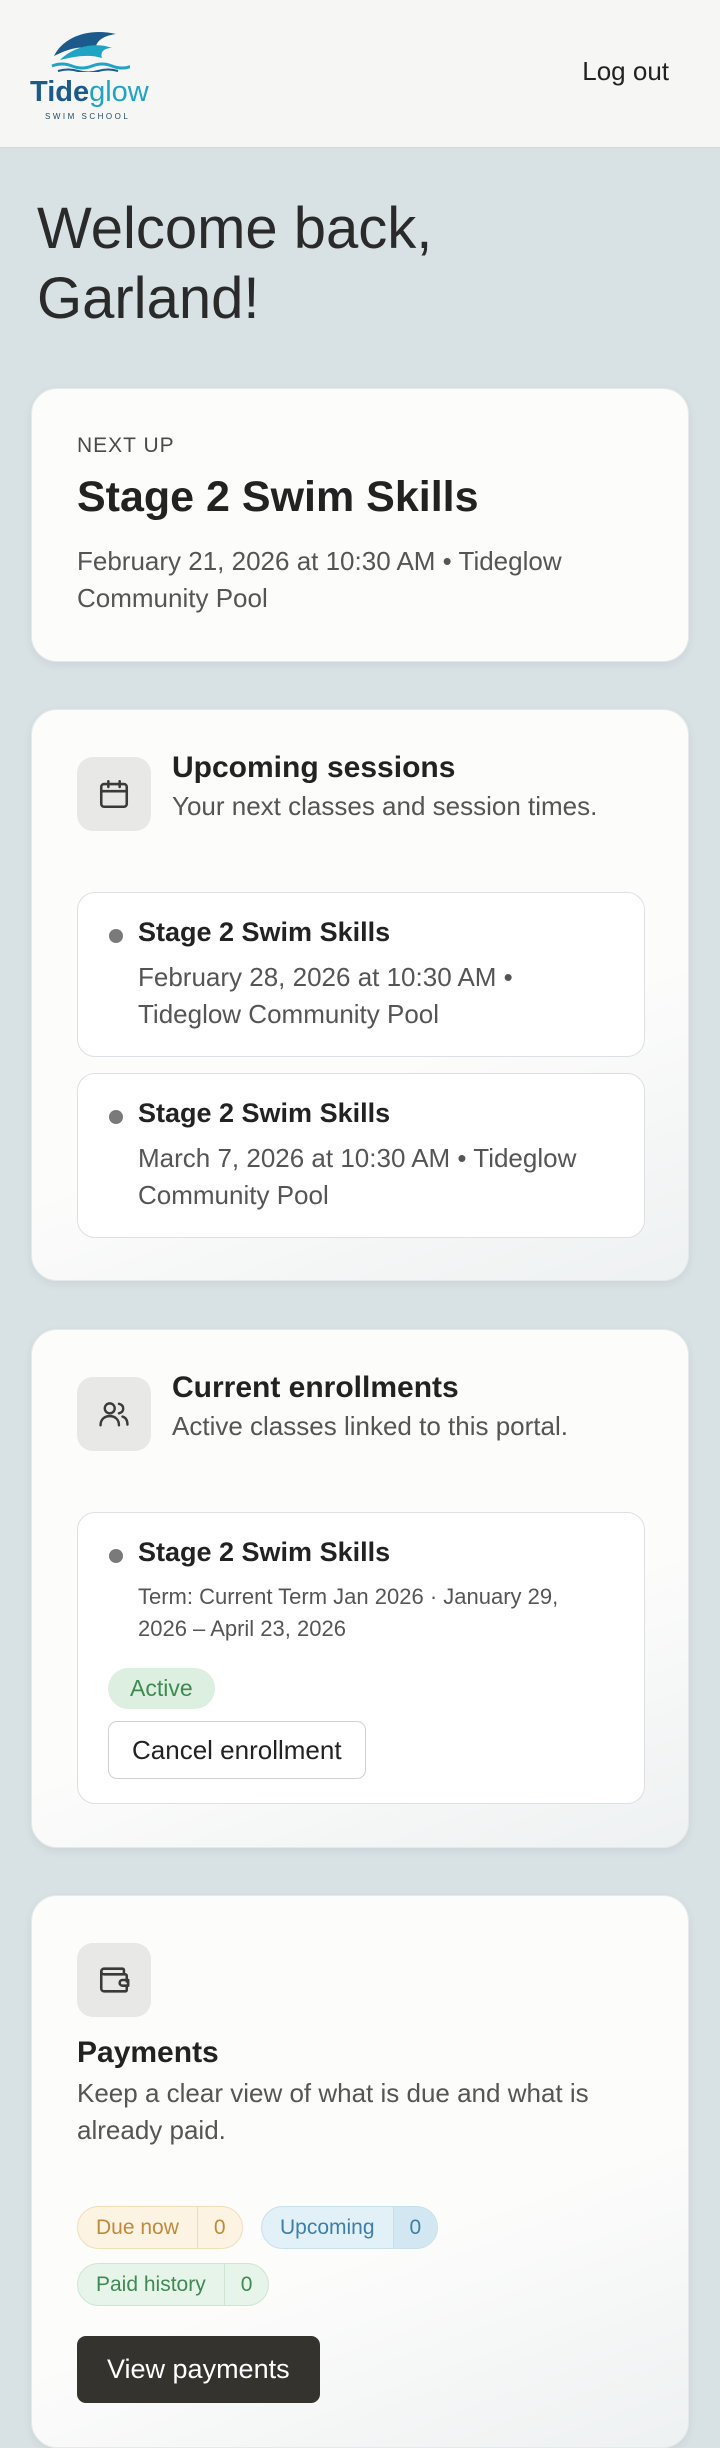  I want to click on welcome-heading: Welcome back, Garland!, so click(235, 263).